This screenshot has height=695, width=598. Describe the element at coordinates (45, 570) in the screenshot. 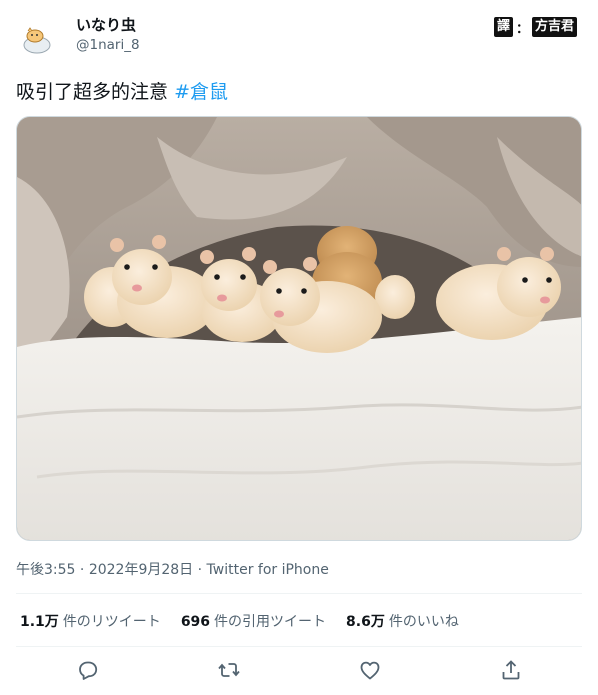

I see `tweet-time: 午後3:55` at that location.